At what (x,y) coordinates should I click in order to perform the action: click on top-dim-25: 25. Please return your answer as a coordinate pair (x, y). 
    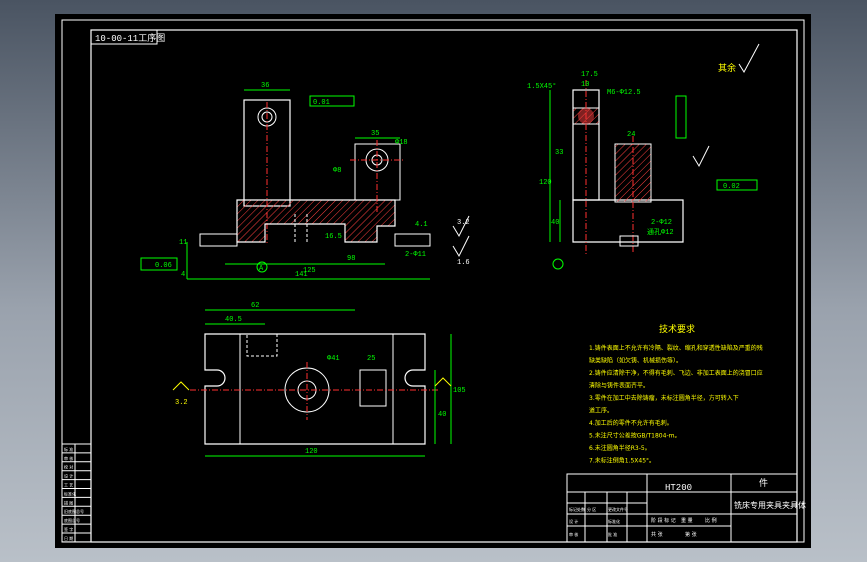
    Looking at the image, I should click on (371, 359).